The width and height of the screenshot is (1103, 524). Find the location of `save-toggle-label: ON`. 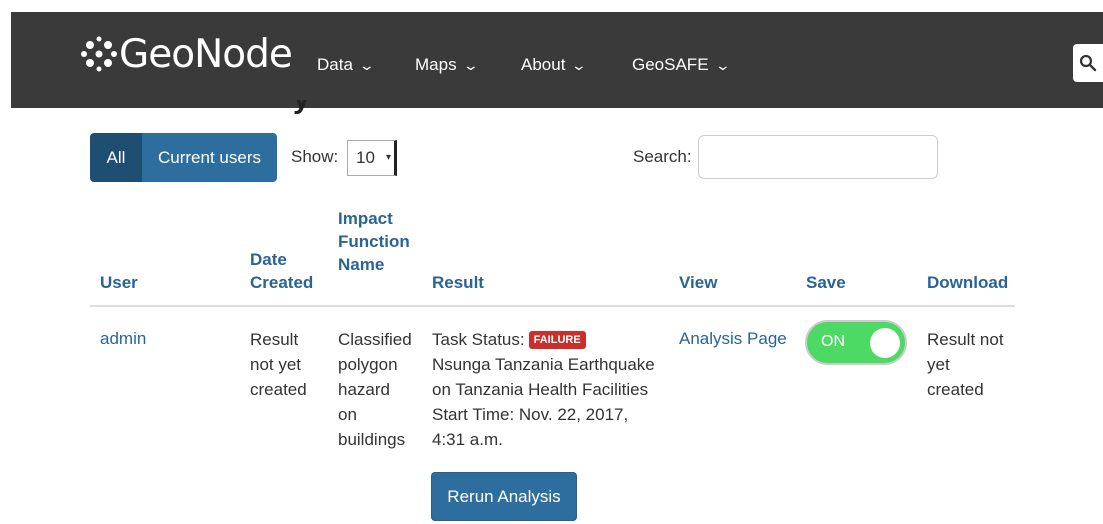

save-toggle-label: ON is located at coordinates (833, 341).